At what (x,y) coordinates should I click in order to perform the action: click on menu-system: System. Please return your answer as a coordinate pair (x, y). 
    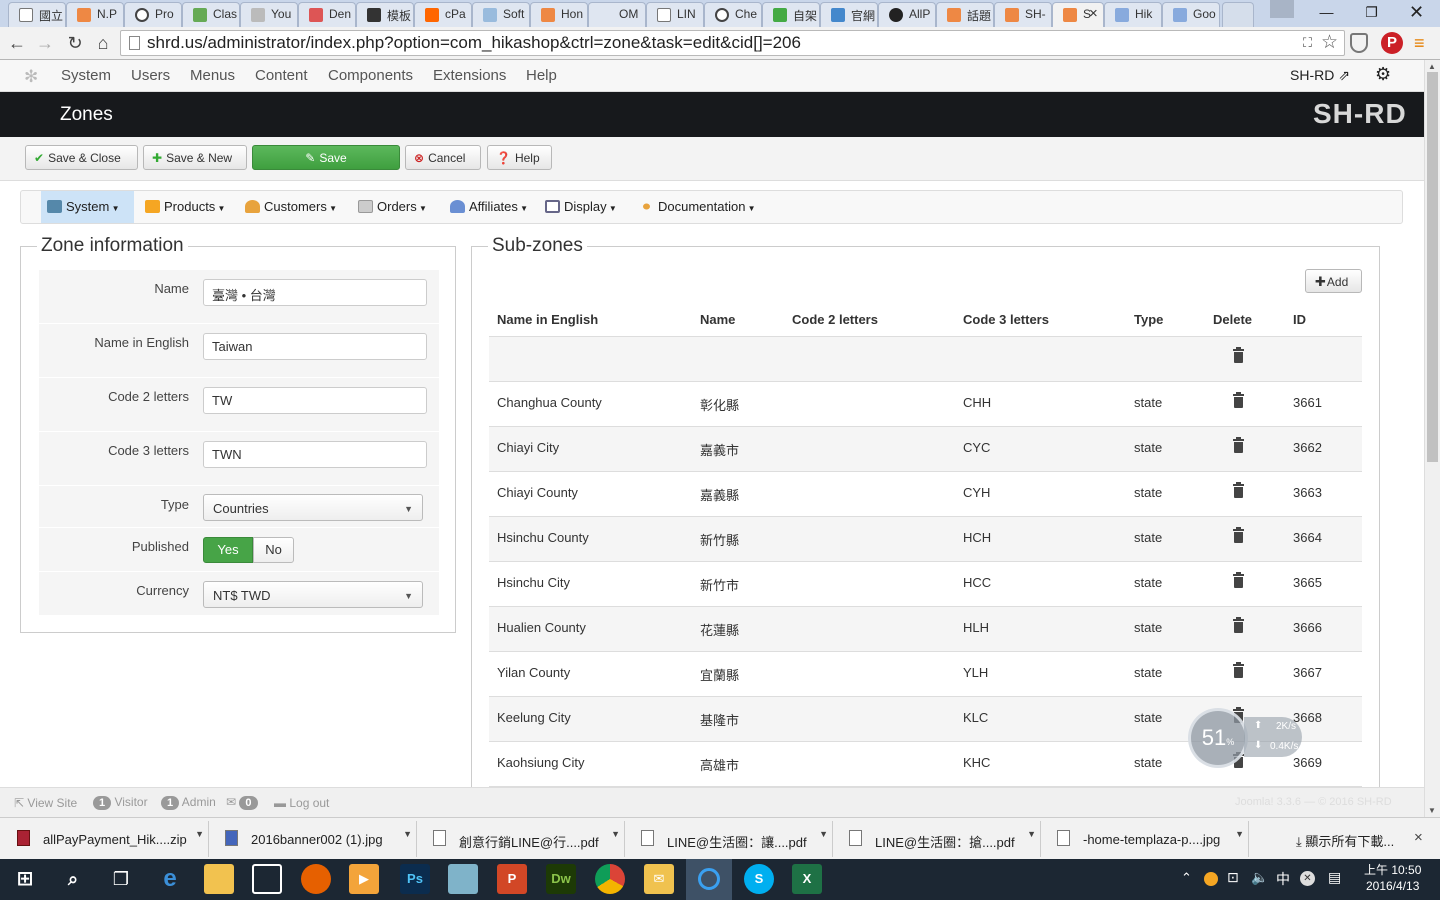
    Looking at the image, I should click on (86, 75).